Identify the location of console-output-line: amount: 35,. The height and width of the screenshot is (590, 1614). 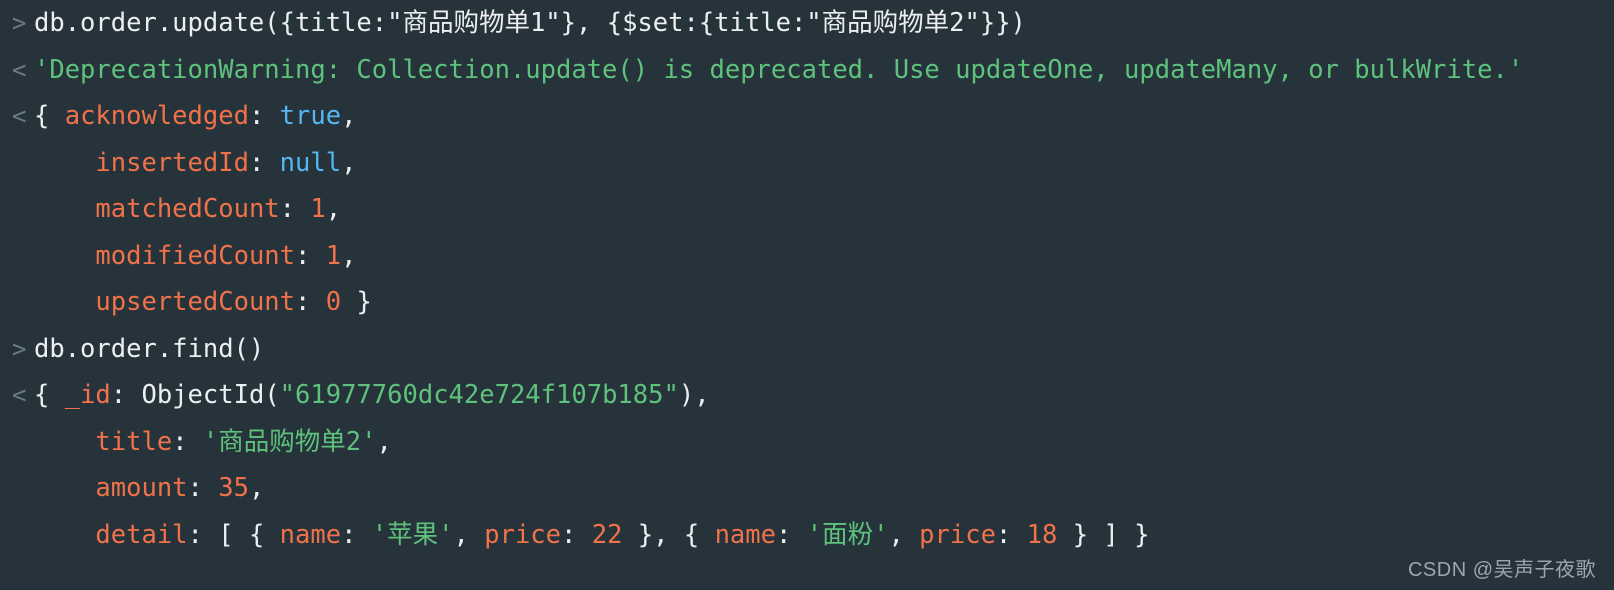
(807, 488).